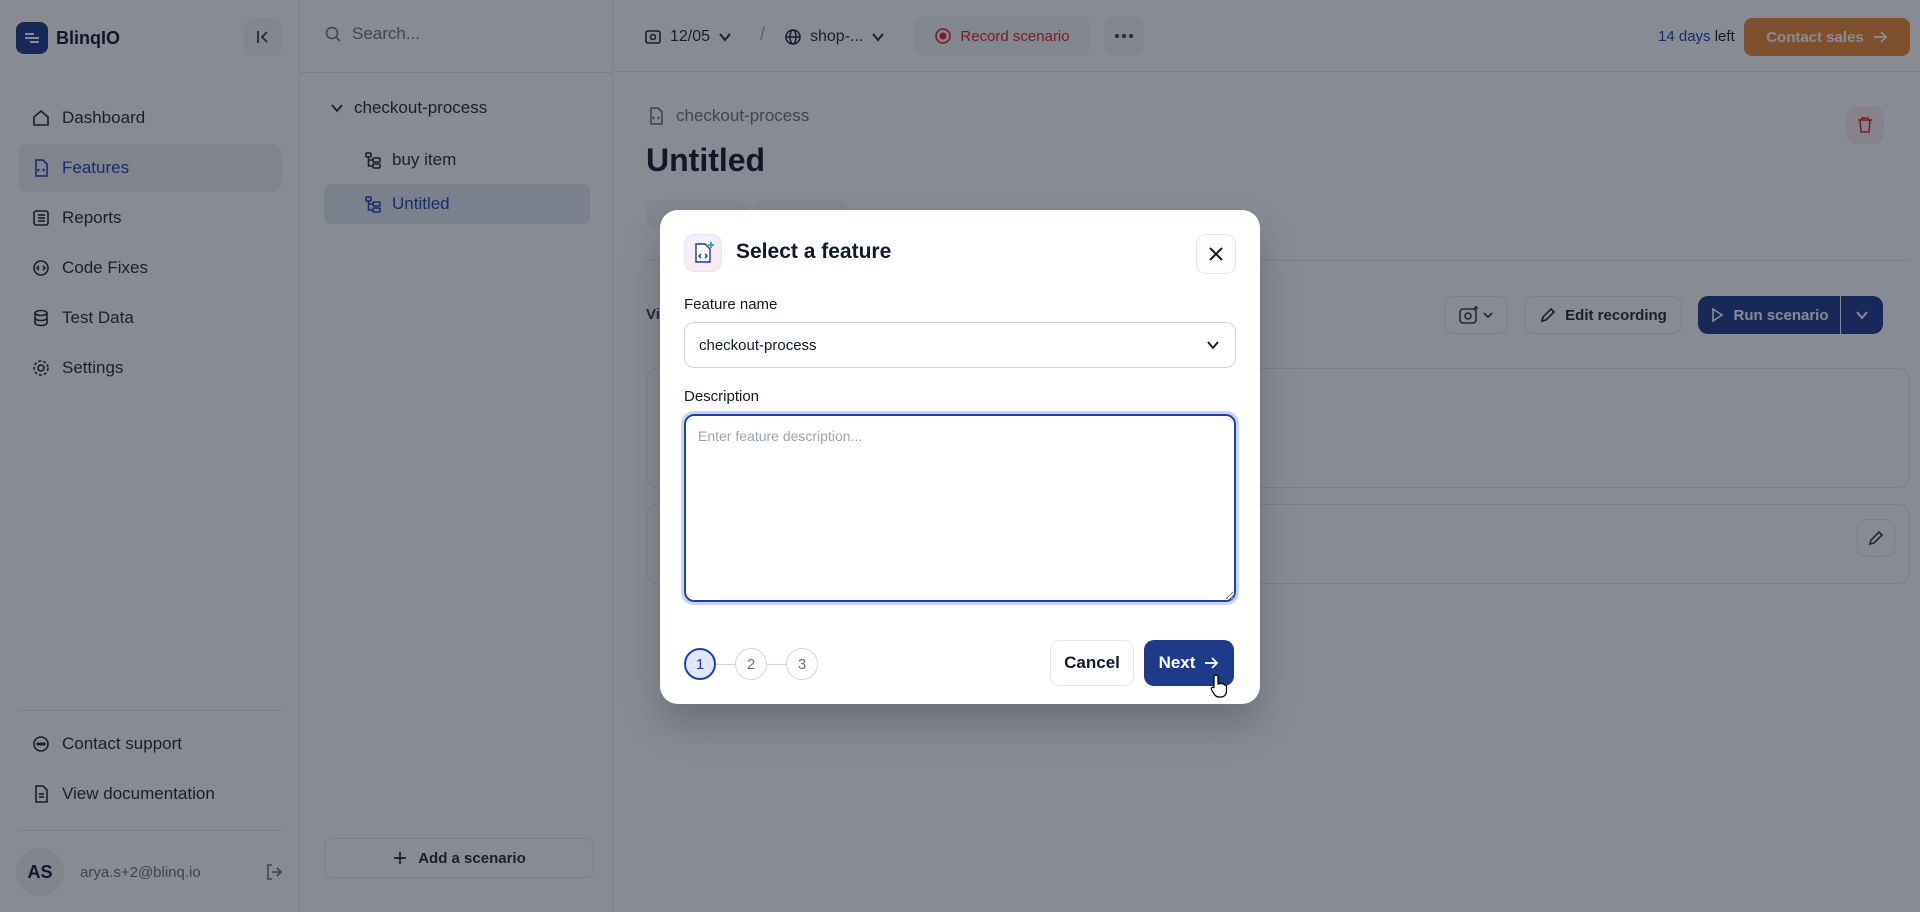 Image resolution: width=1920 pixels, height=912 pixels. What do you see at coordinates (703, 253) in the screenshot?
I see `feature-add-icon` at bounding box center [703, 253].